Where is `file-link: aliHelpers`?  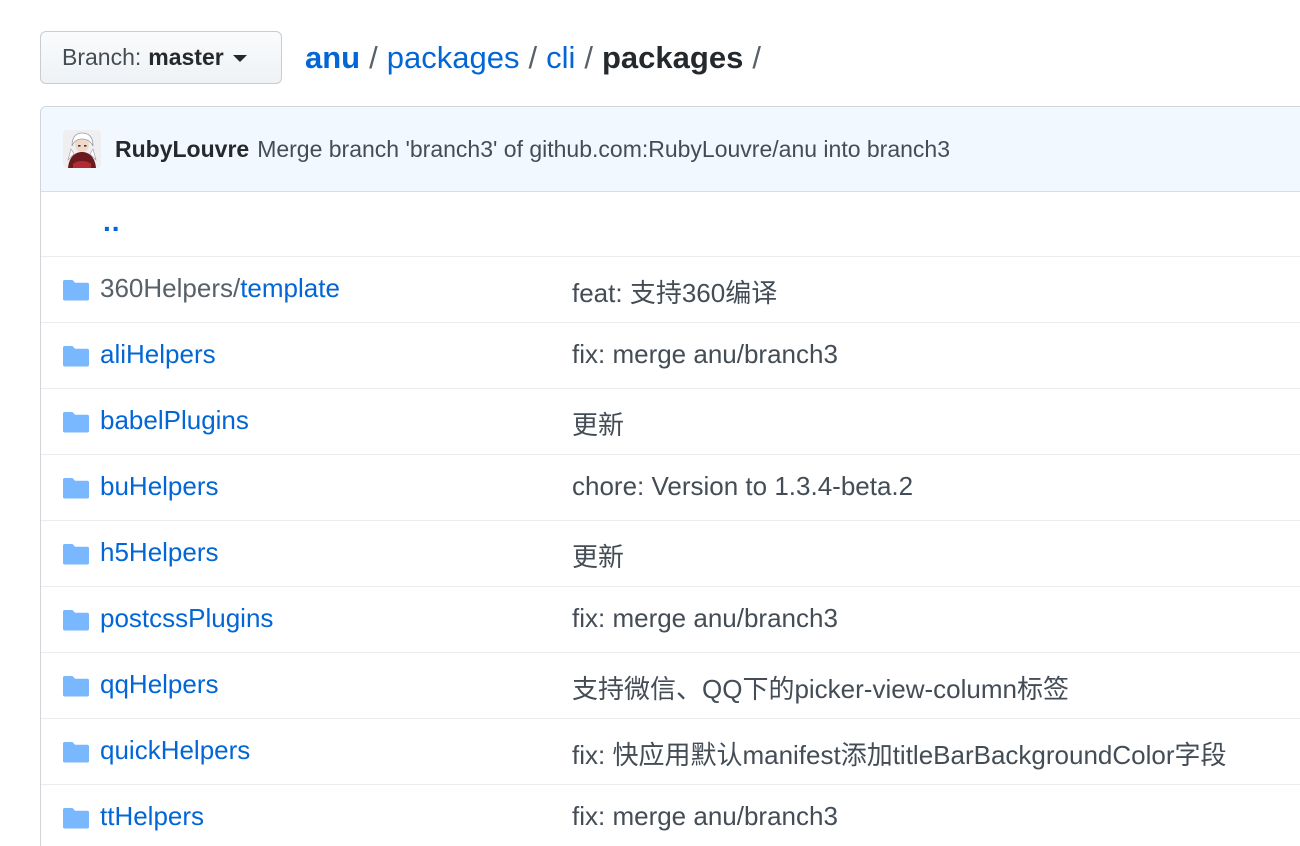 file-link: aliHelpers is located at coordinates (158, 354).